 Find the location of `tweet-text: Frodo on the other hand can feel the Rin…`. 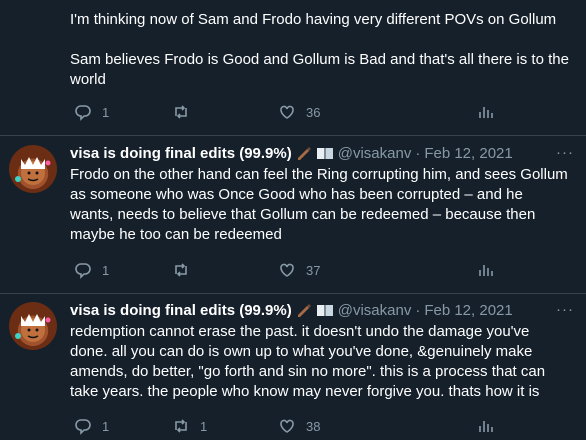

tweet-text: Frodo on the other hand can feel the Rin… is located at coordinates (319, 204).